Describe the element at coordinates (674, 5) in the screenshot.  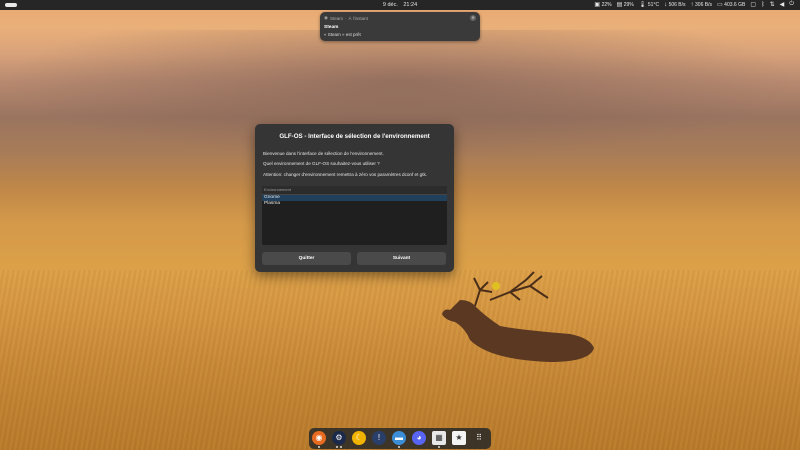
I see `download-indicator: ↓ 506 B/s` at that location.